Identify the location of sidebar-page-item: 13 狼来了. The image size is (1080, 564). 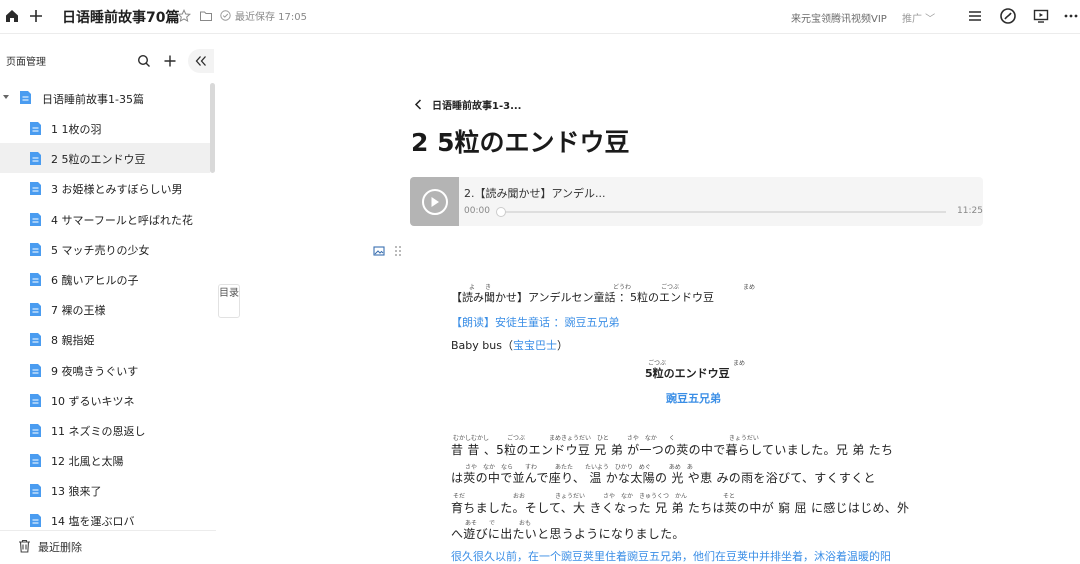
(105, 490).